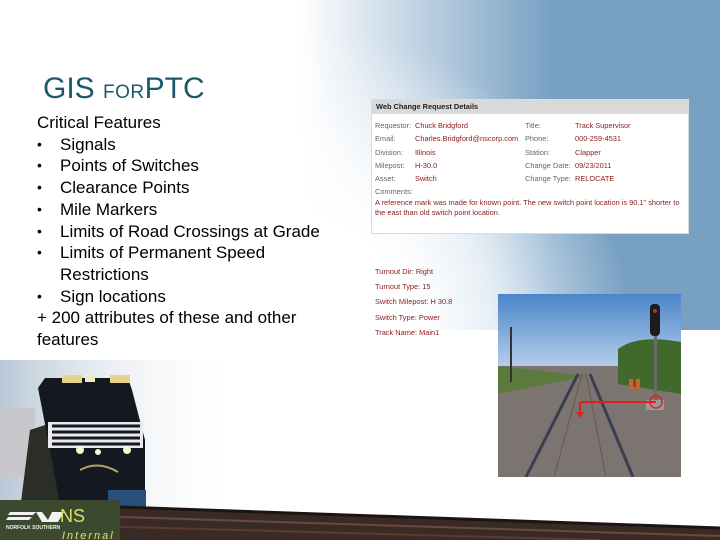 The height and width of the screenshot is (542, 720). What do you see at coordinates (603, 125) in the screenshot?
I see `field-value: Track Supervisor` at bounding box center [603, 125].